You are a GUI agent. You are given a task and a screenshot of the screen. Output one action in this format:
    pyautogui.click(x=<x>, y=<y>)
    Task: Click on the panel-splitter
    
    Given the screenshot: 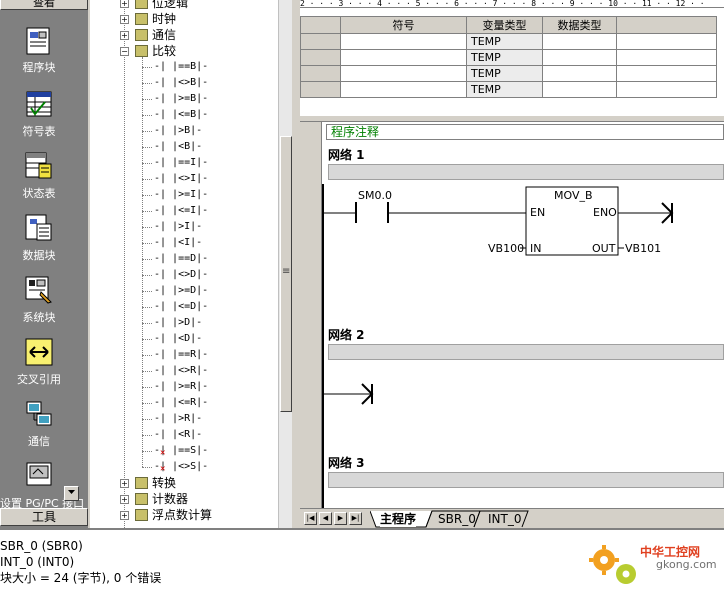 What is the action you would take?
    pyautogui.click(x=296, y=264)
    